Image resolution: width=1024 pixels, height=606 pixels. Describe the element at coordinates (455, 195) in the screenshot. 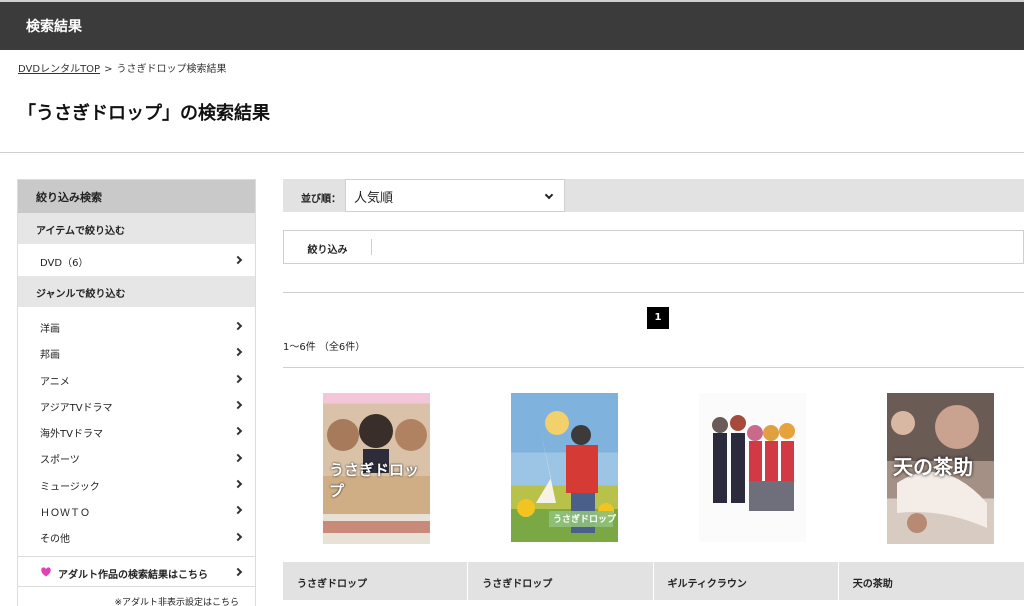

I see `sort-select: 人気順` at that location.